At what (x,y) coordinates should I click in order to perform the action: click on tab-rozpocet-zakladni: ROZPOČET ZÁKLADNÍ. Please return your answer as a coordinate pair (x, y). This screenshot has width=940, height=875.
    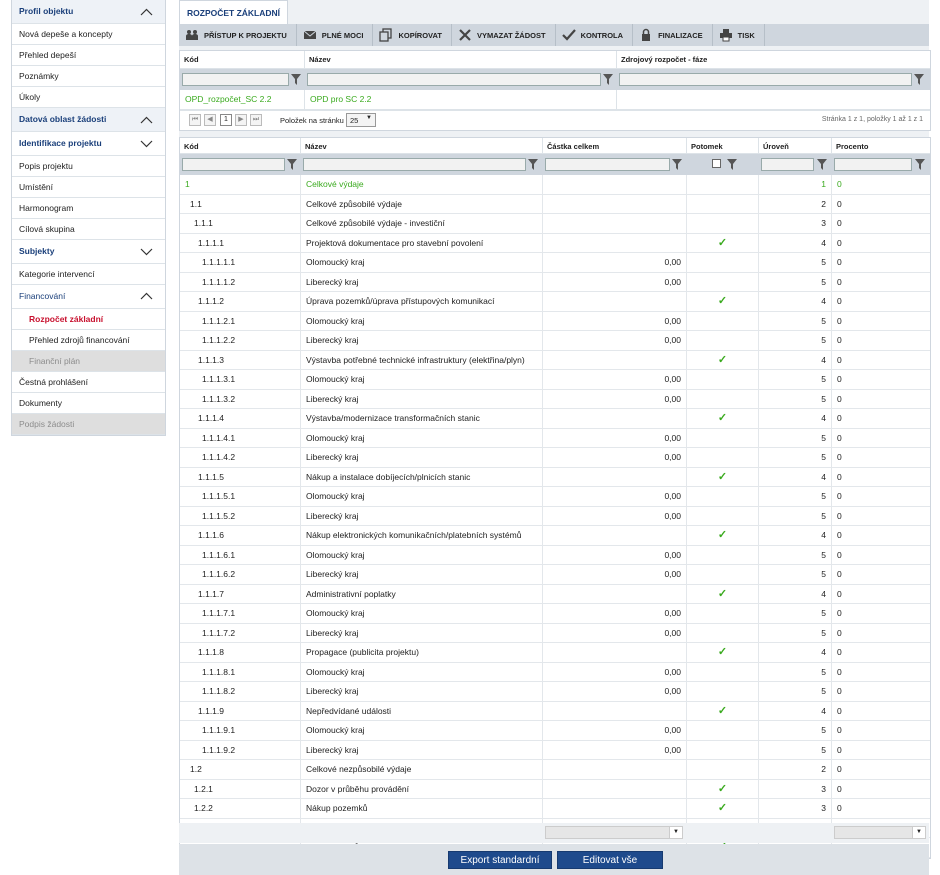
    Looking at the image, I should click on (234, 12).